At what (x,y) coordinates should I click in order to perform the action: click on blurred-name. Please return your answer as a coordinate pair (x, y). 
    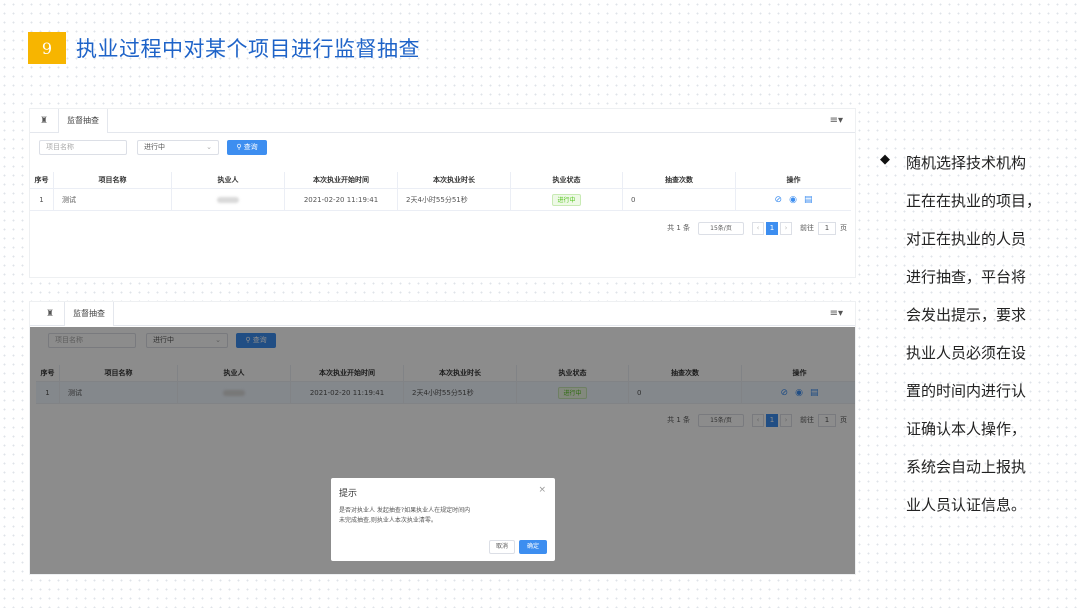
    Looking at the image, I should click on (228, 200).